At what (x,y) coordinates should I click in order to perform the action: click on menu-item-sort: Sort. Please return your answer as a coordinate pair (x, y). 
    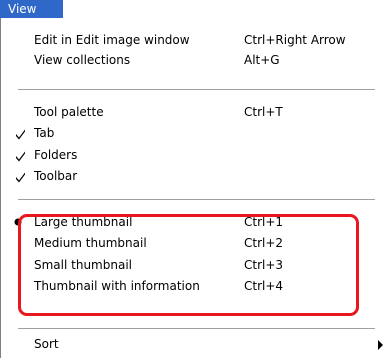
    Looking at the image, I should click on (194, 344).